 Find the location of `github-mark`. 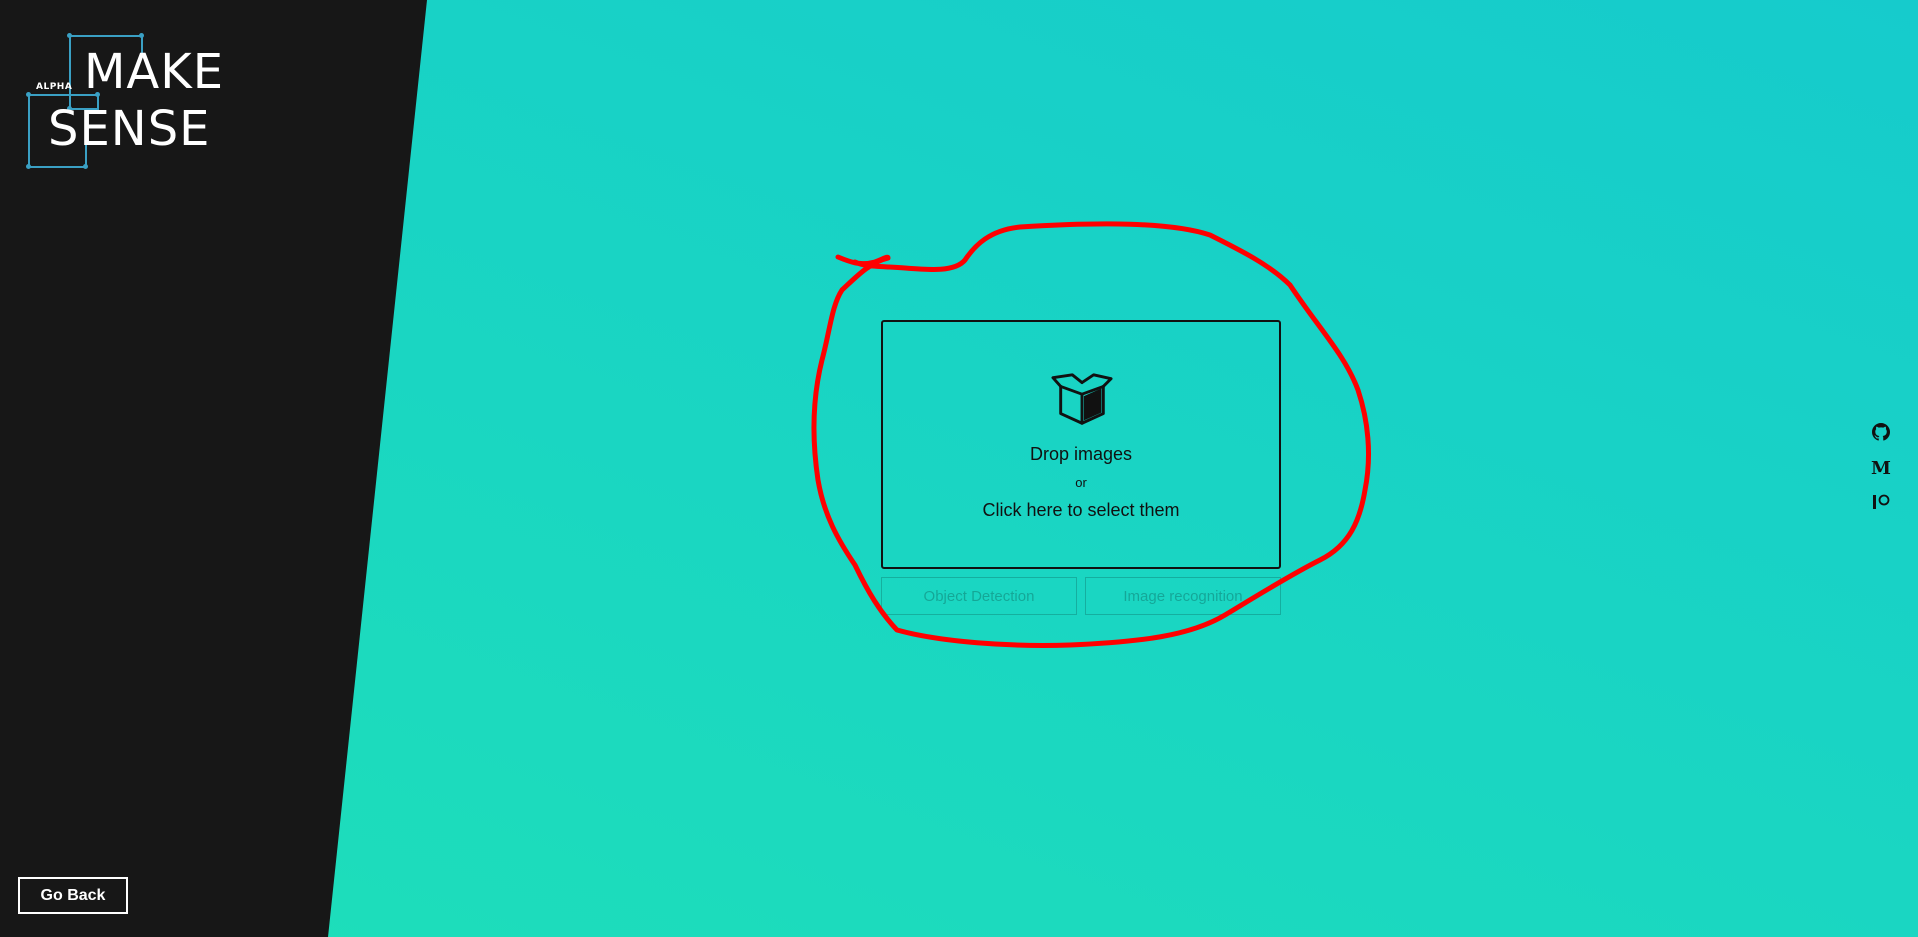

github-mark is located at coordinates (1881, 432).